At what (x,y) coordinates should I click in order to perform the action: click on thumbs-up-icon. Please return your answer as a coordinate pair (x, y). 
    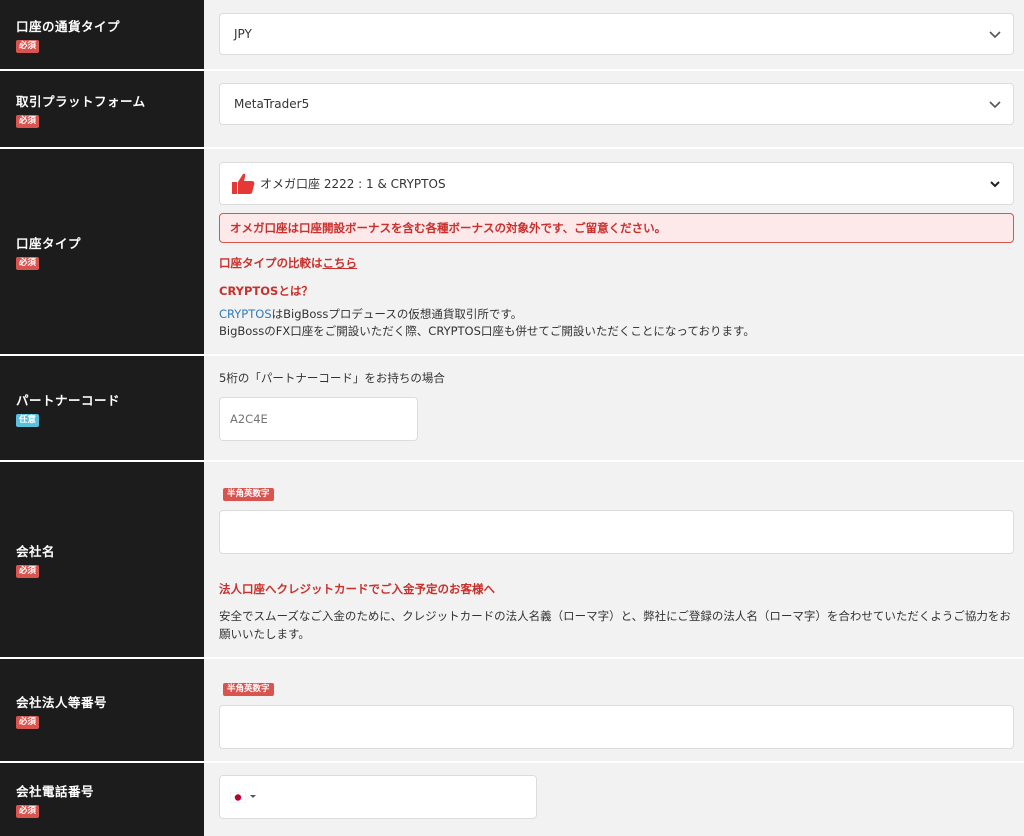
    Looking at the image, I should click on (243, 183).